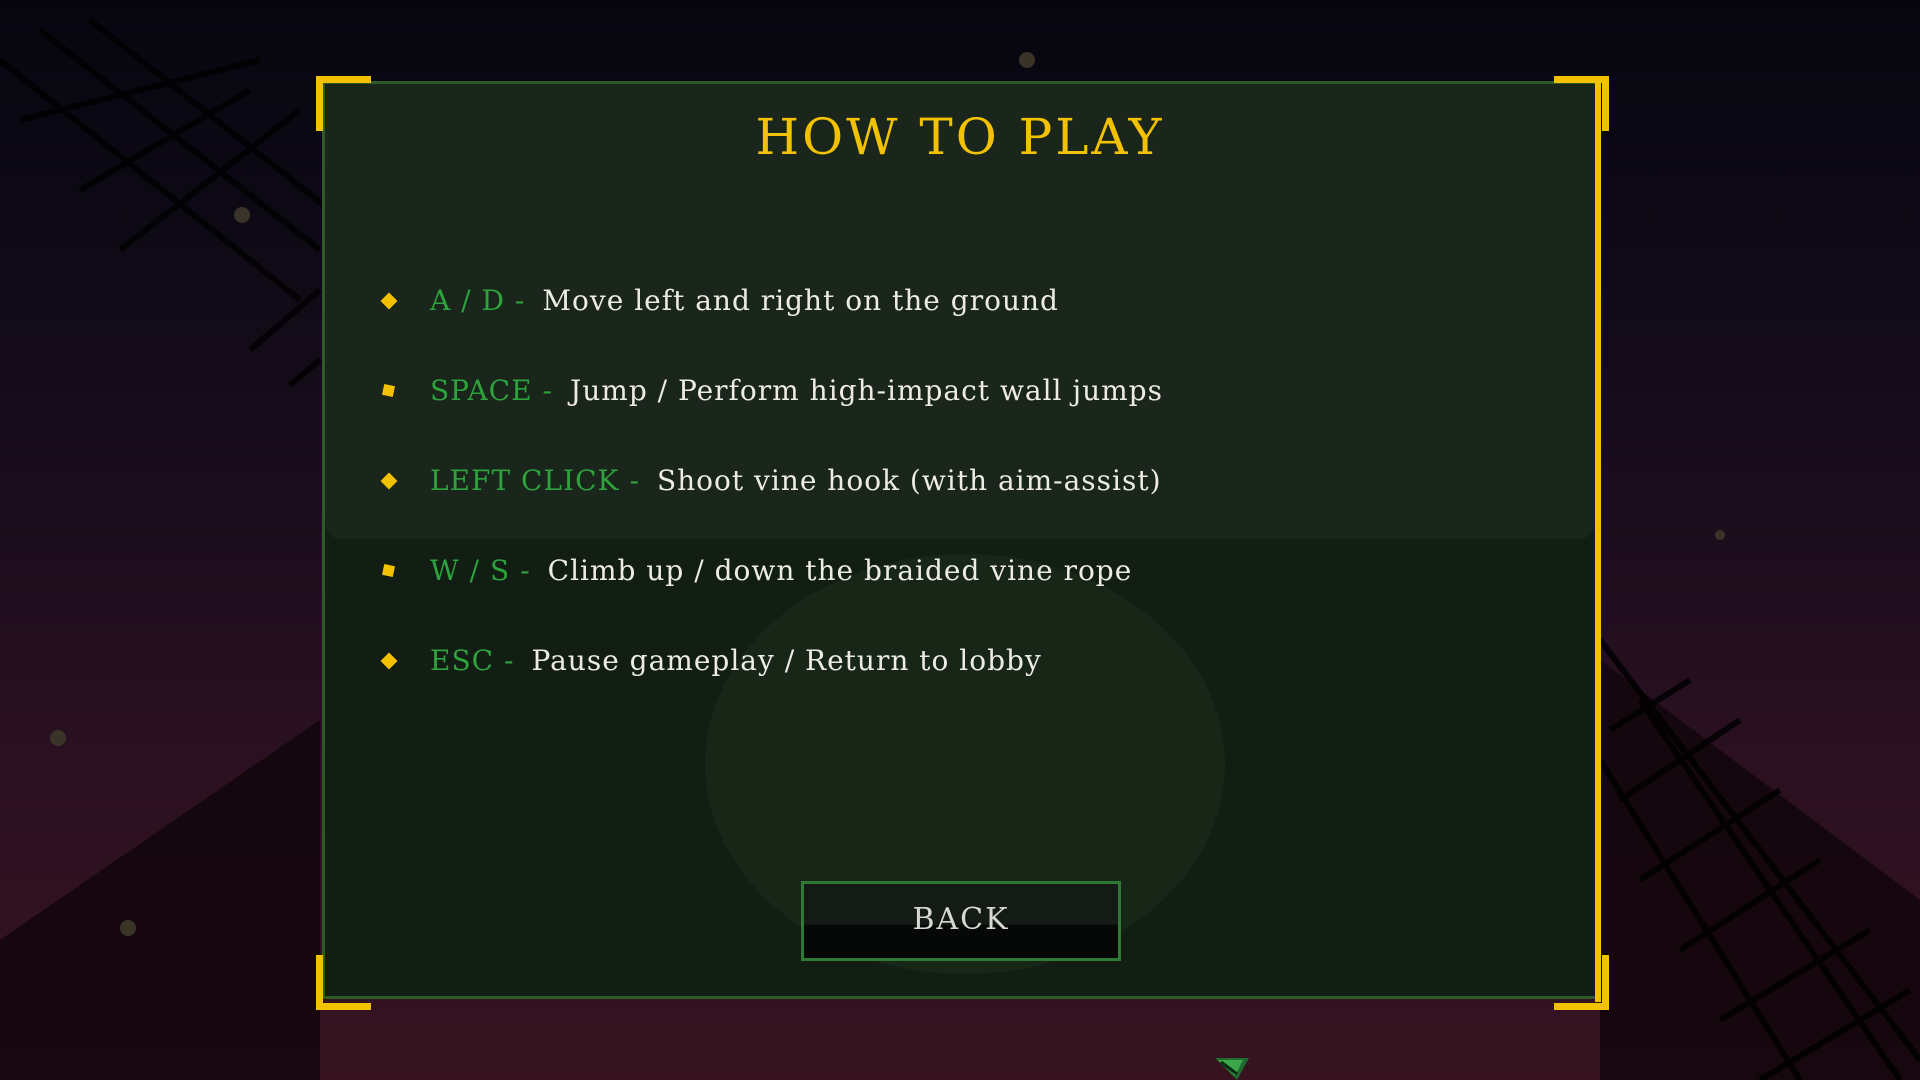 The width and height of the screenshot is (1920, 1080). I want to click on panel-right-accent-bar, so click(1598, 542).